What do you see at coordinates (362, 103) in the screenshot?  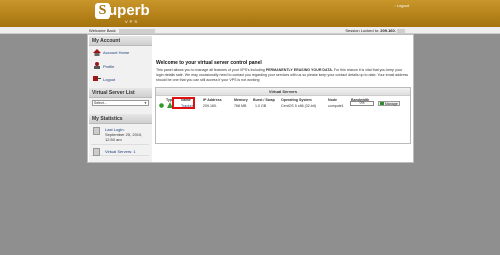 I see `bandwidth-bar: 0%` at bounding box center [362, 103].